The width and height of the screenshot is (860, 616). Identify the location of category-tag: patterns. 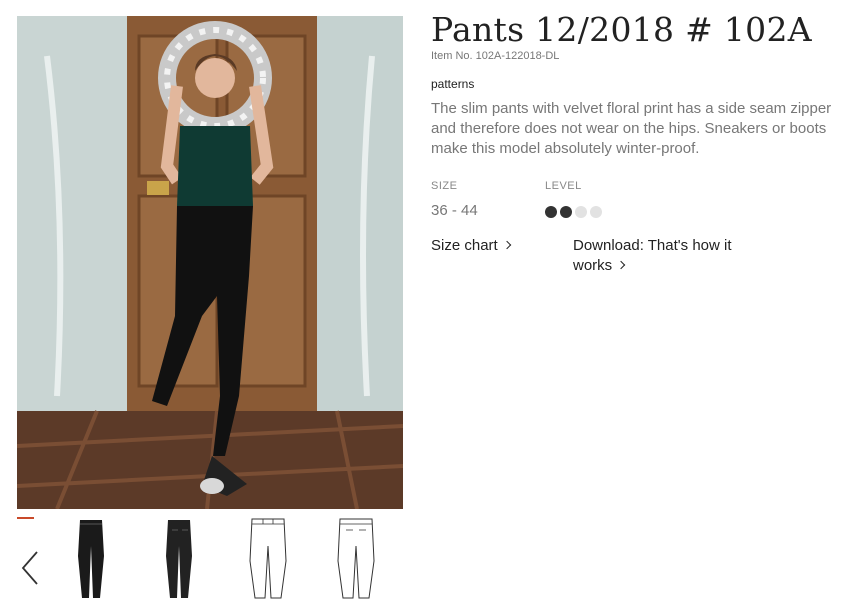
(452, 84).